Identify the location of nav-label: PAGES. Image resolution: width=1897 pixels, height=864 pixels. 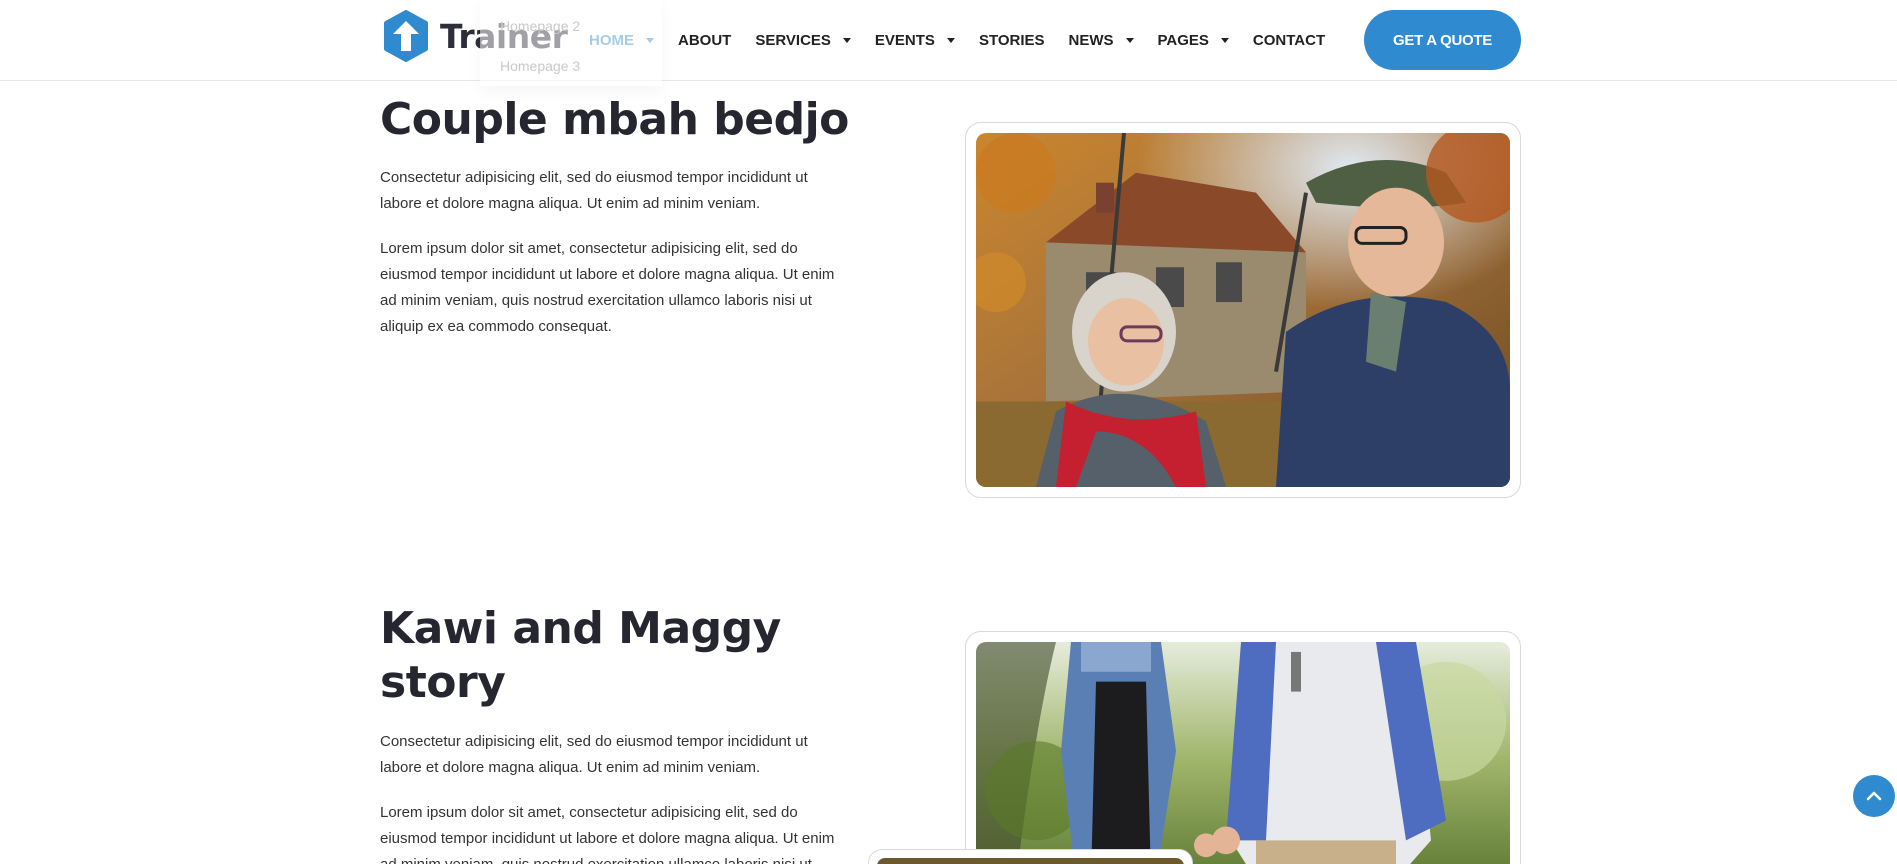
(1183, 40).